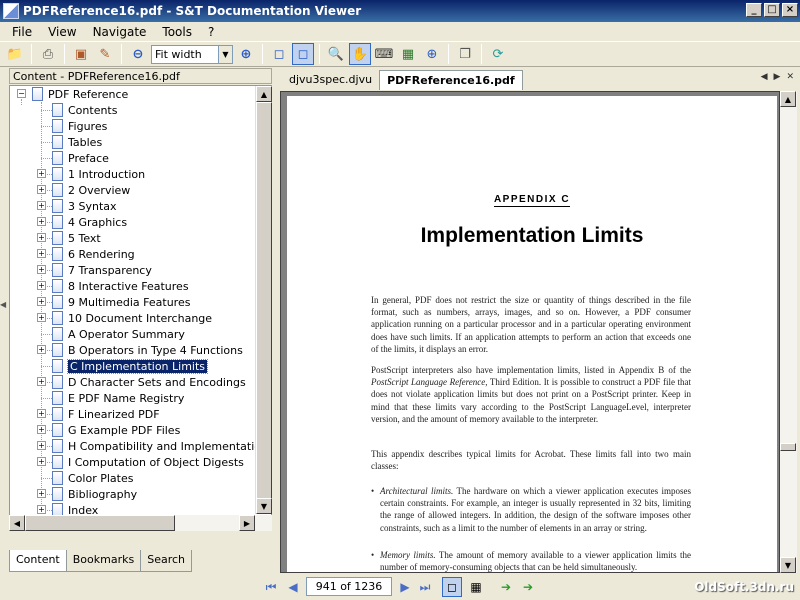 The image size is (800, 600). Describe the element at coordinates (279, 54) in the screenshot. I see `single-page-icon: ◻` at that location.